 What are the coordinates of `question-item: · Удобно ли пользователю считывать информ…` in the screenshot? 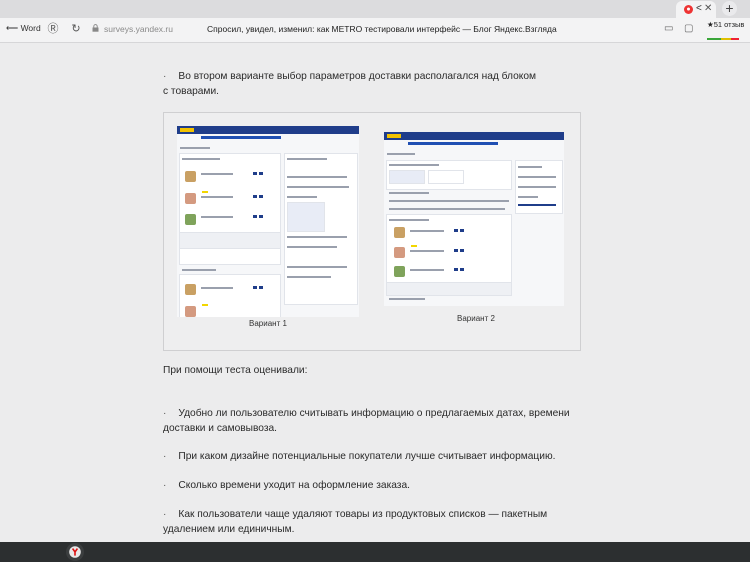 It's located at (366, 421).